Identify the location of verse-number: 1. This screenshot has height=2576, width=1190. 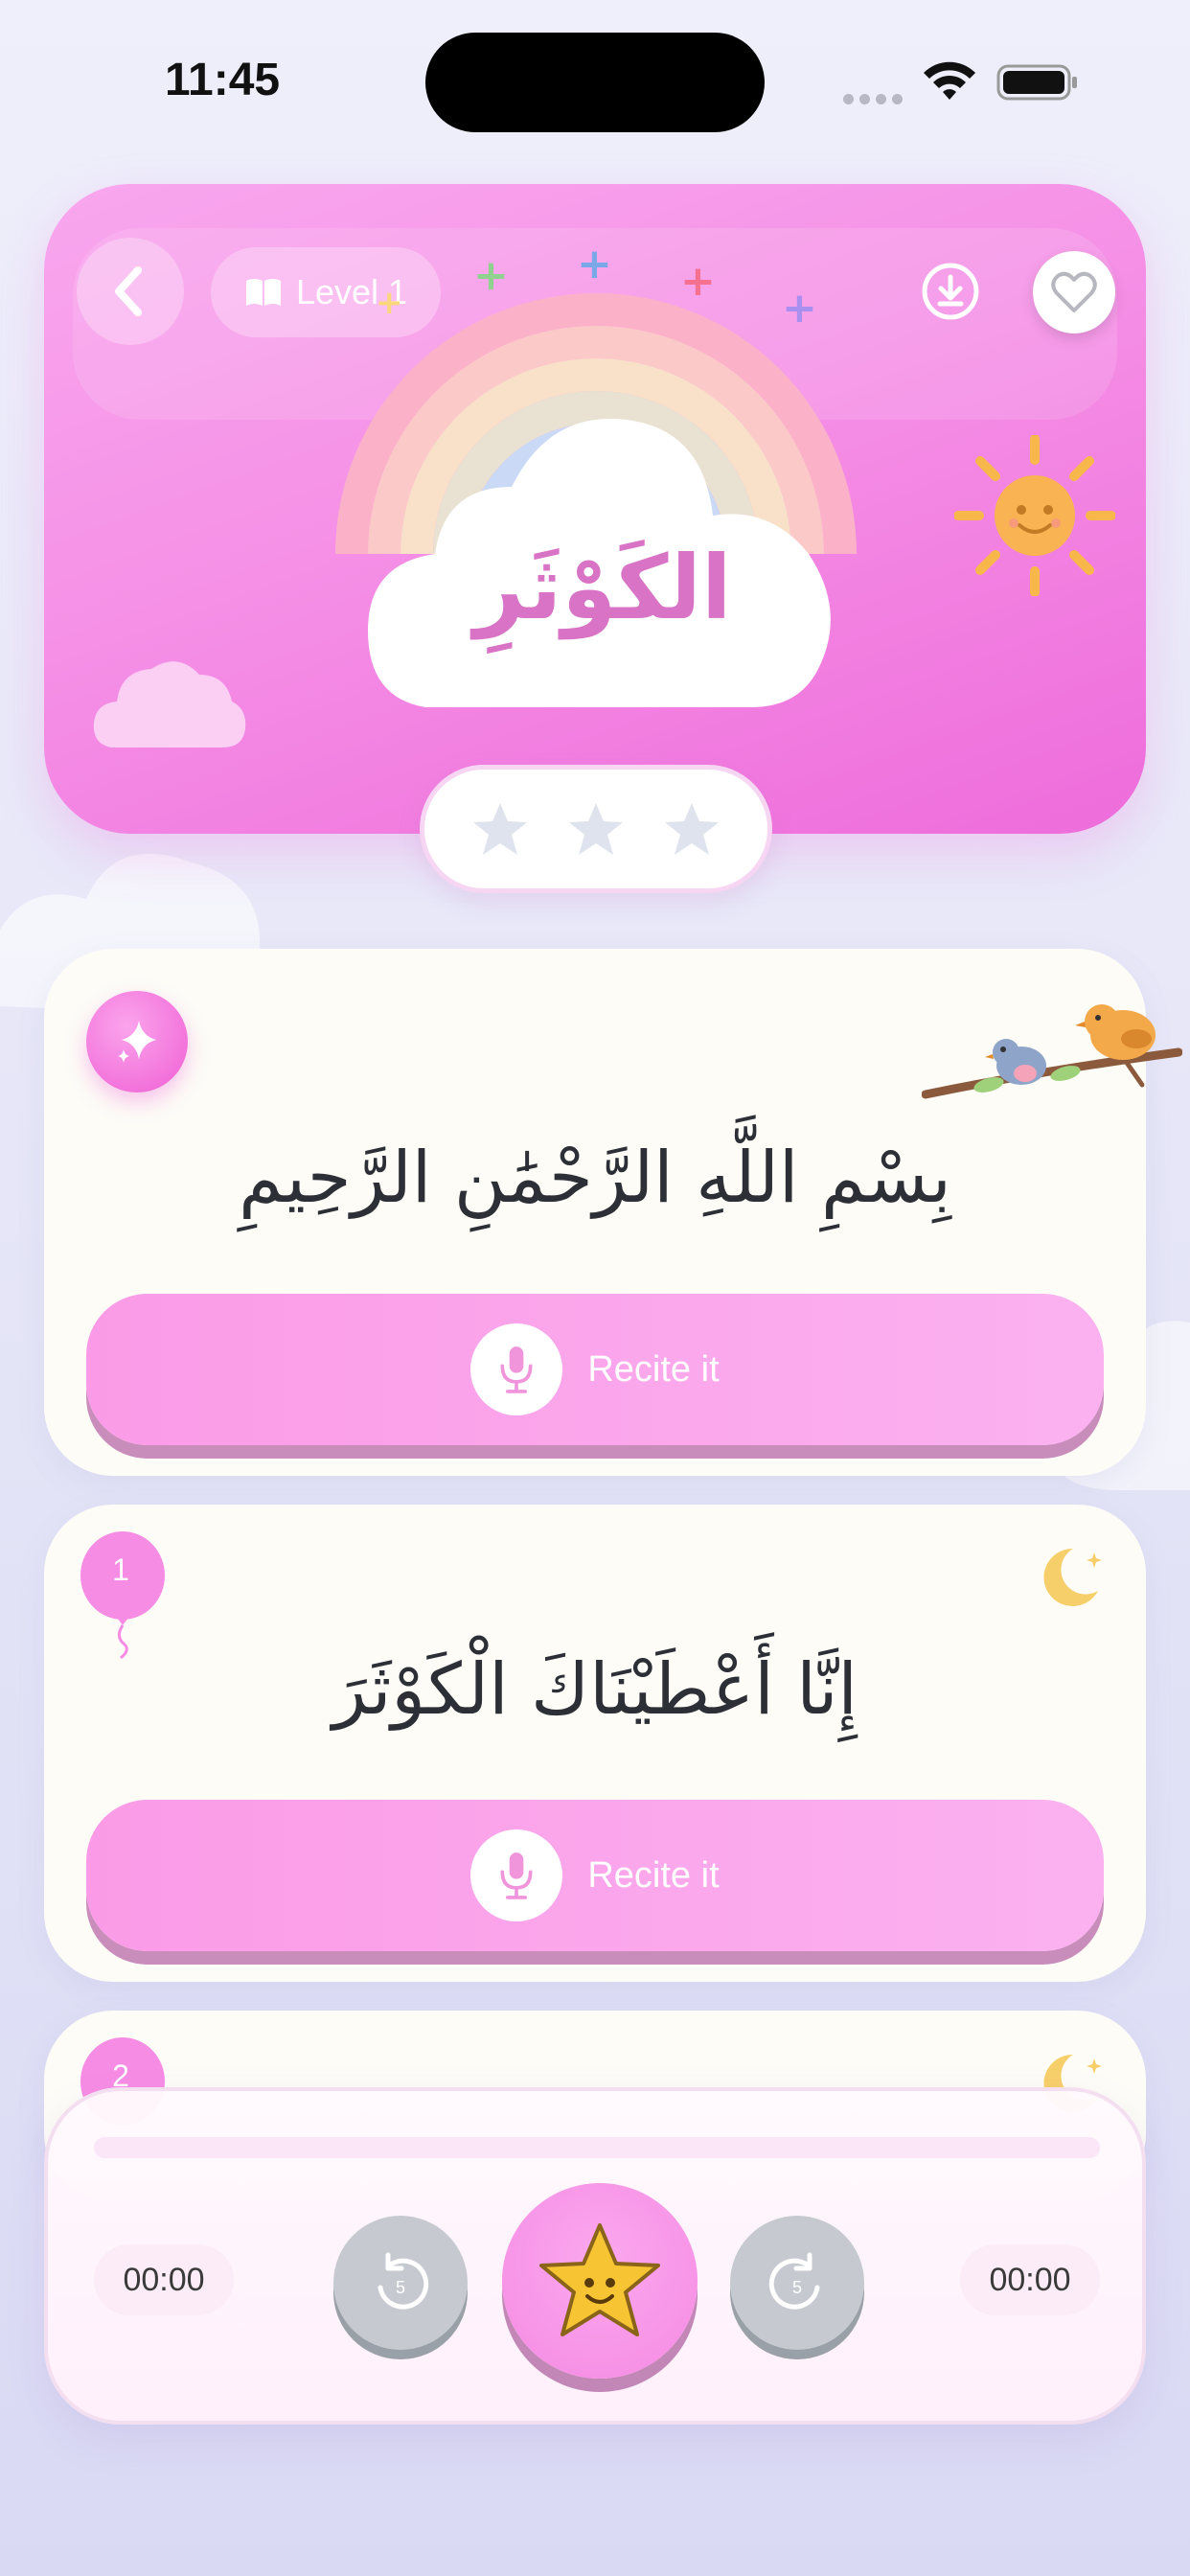
(121, 1569).